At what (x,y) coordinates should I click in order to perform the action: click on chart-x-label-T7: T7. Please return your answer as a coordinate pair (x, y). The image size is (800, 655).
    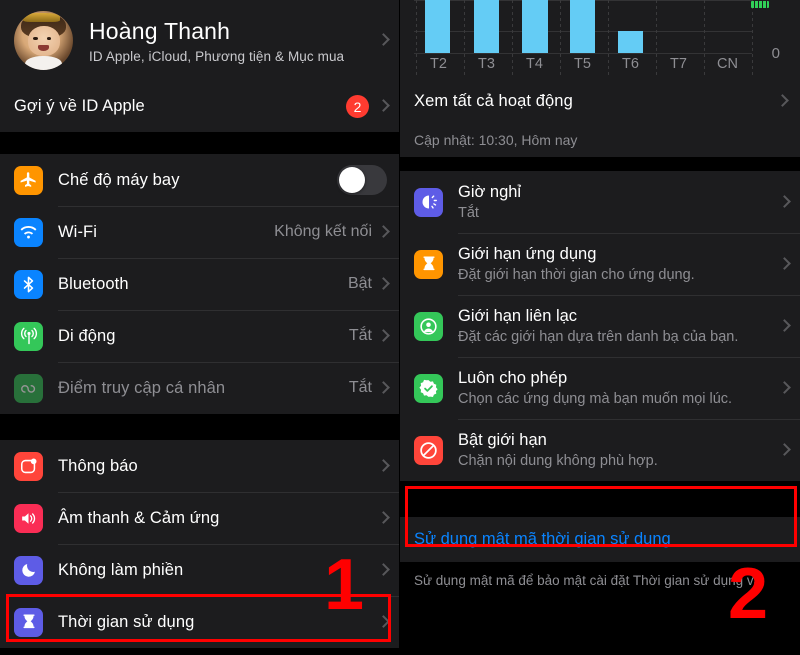
    Looking at the image, I should click on (678, 64).